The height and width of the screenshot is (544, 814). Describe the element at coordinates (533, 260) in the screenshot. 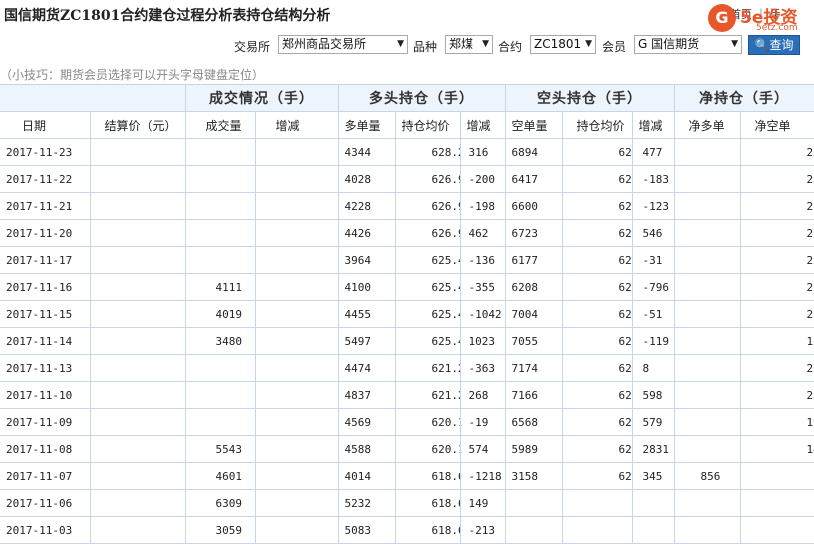

I see `cell-short-qty: 6177` at that location.